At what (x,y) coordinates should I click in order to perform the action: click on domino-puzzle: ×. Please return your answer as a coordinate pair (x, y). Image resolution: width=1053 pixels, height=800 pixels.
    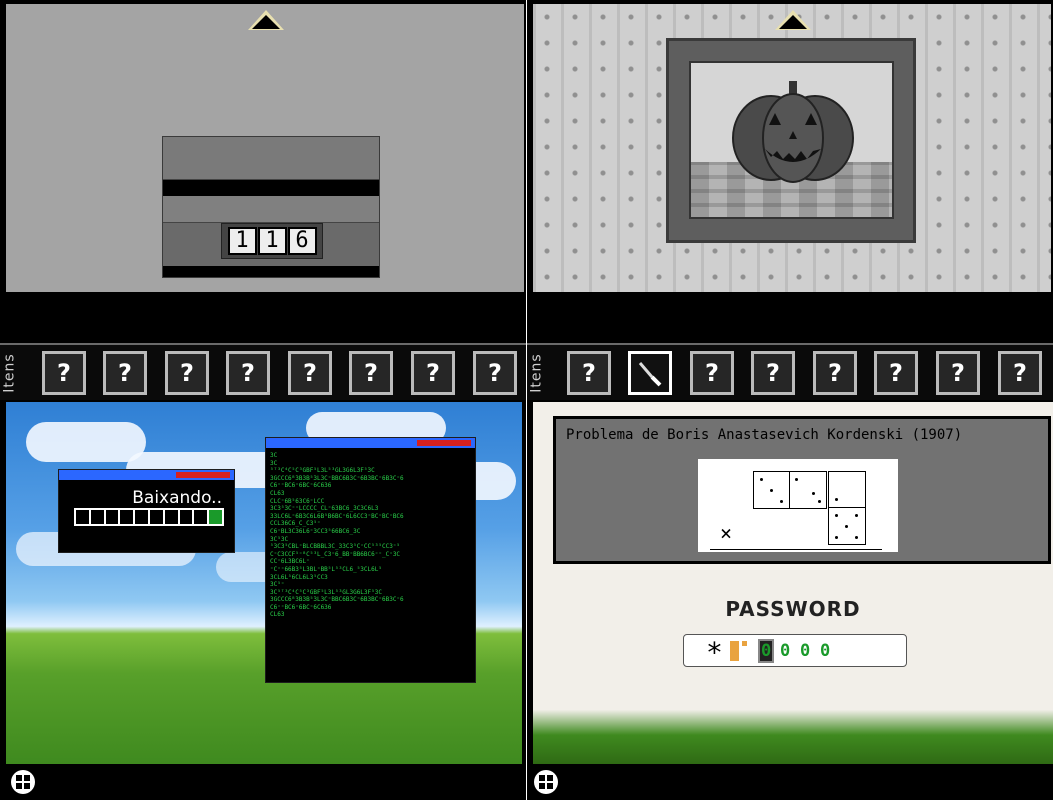
    Looking at the image, I should click on (798, 505).